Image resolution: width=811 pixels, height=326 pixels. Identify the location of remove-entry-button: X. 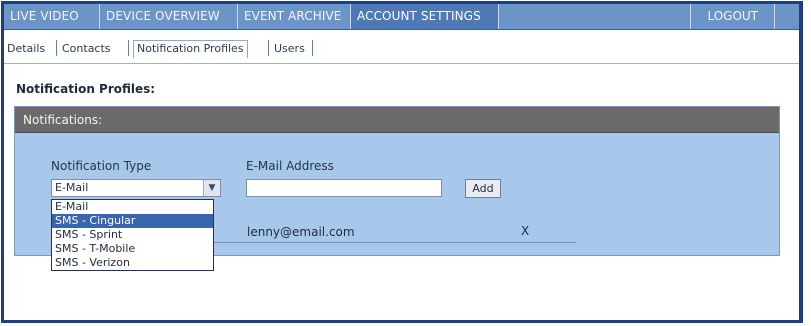
(525, 231).